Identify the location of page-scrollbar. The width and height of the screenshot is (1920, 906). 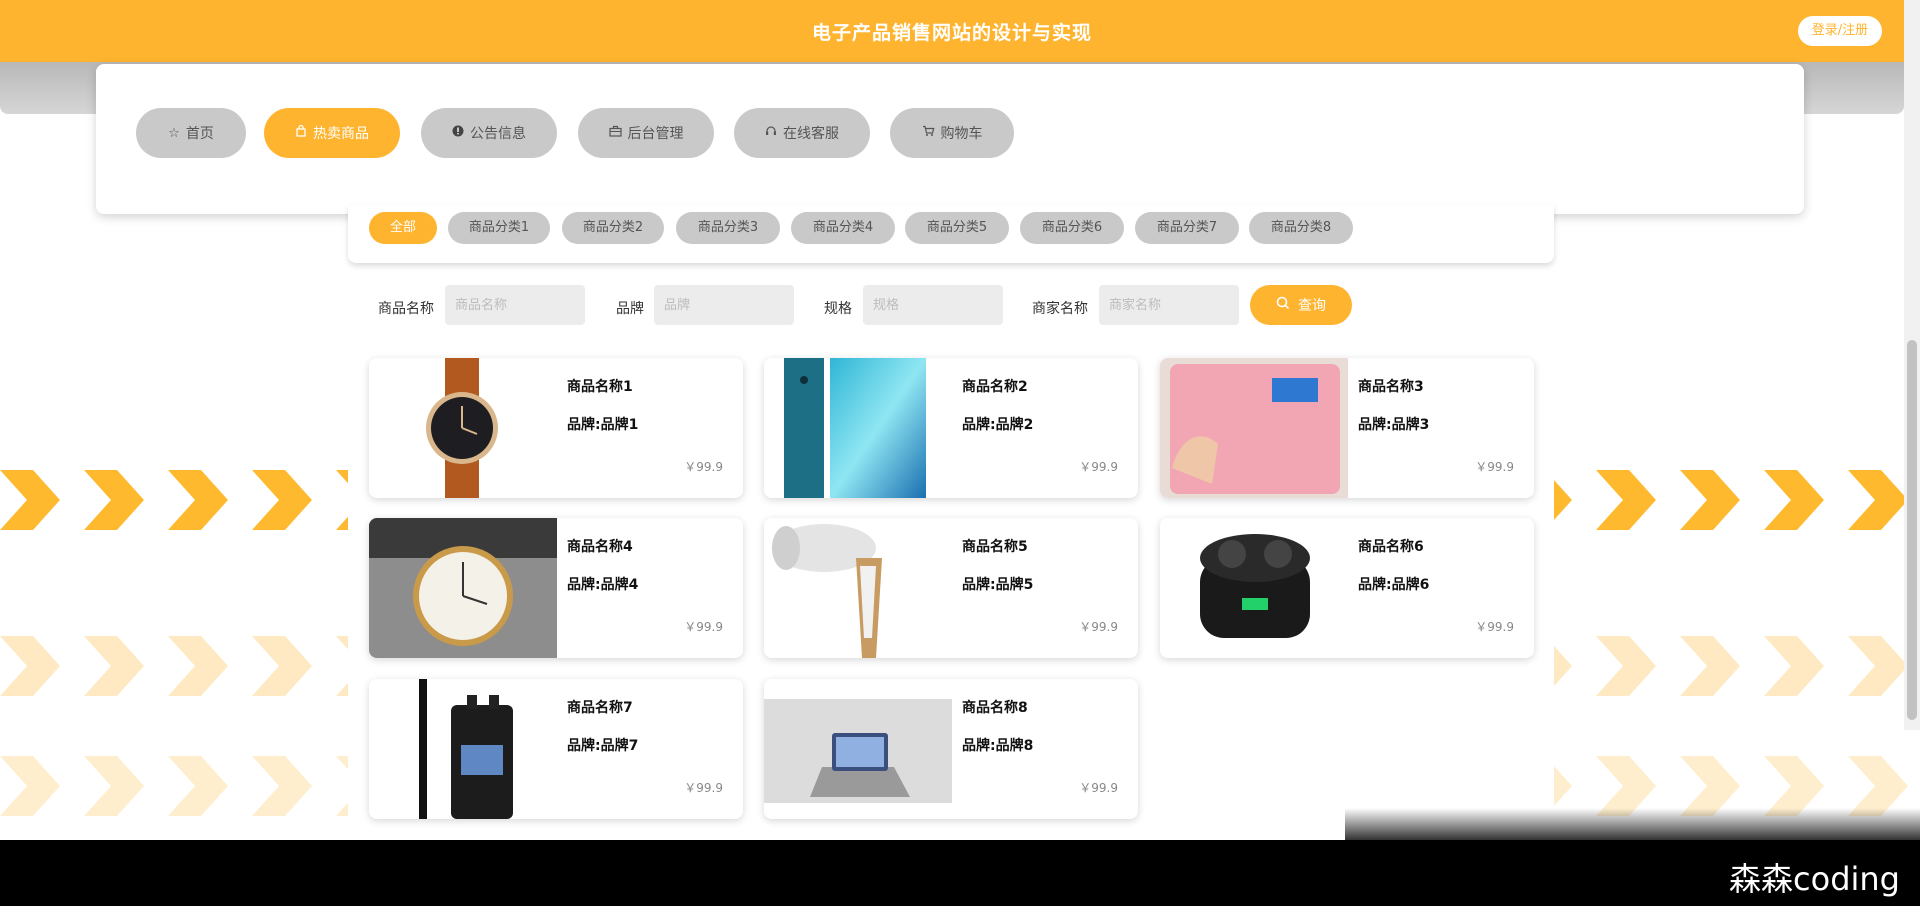
(1912, 365).